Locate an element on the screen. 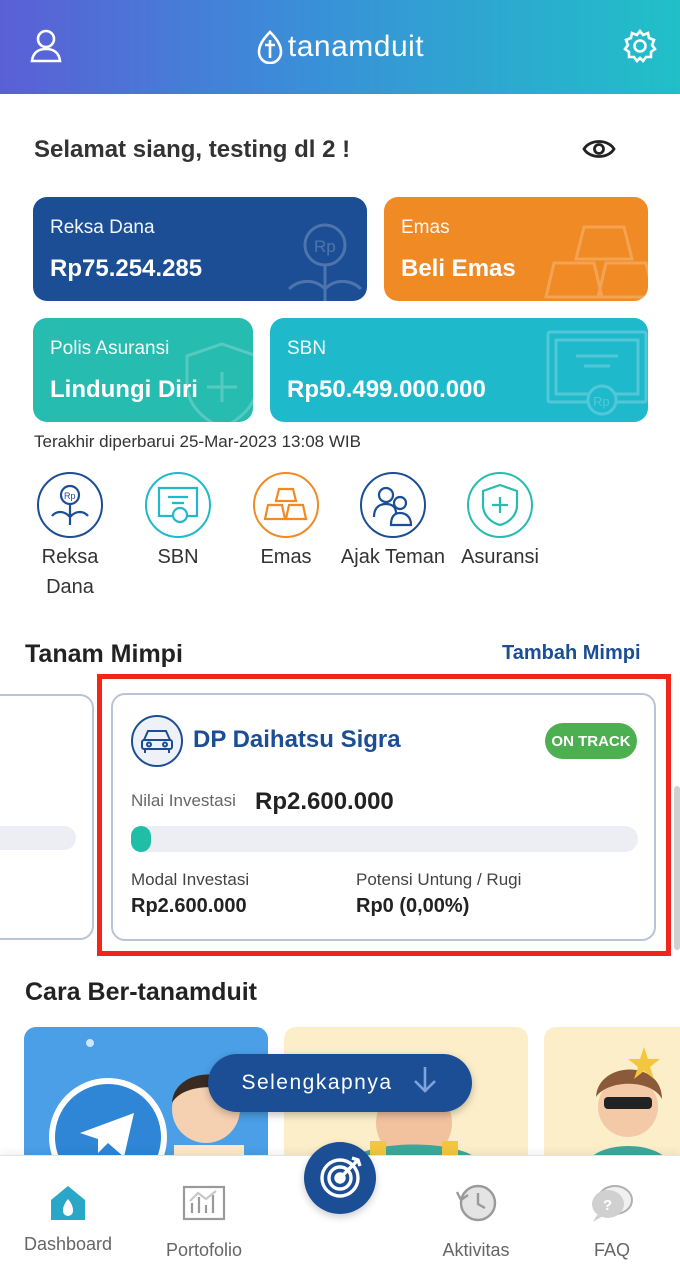  certificate-icon is located at coordinates (178, 505).